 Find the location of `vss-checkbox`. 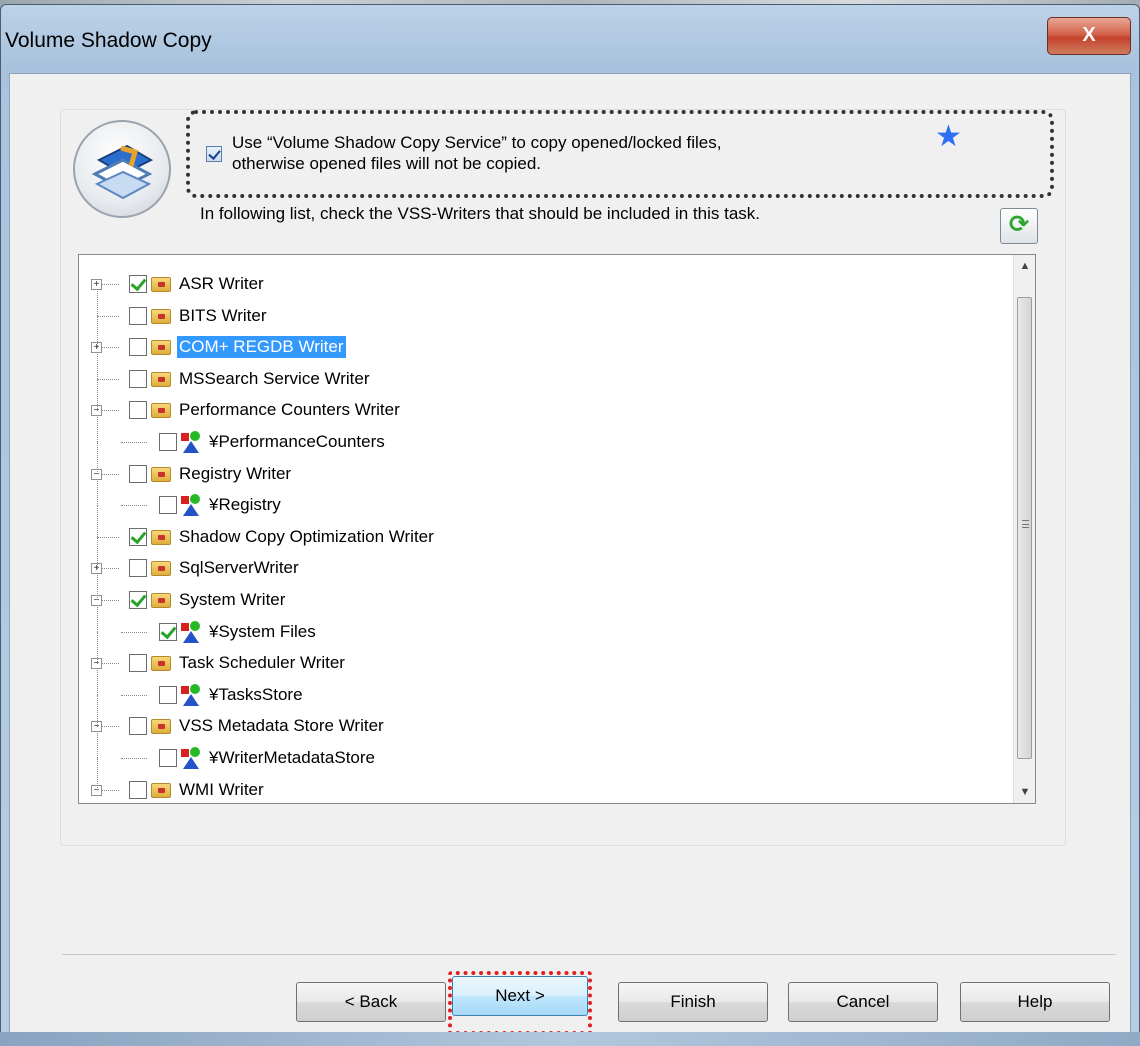

vss-checkbox is located at coordinates (214, 154).